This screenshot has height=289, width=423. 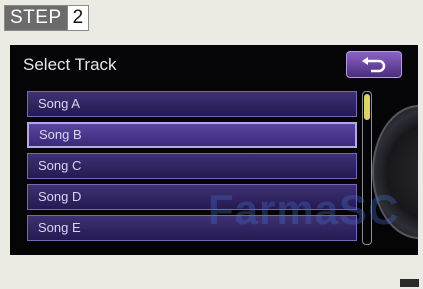 What do you see at coordinates (409, 283) in the screenshot?
I see `figure-code` at bounding box center [409, 283].